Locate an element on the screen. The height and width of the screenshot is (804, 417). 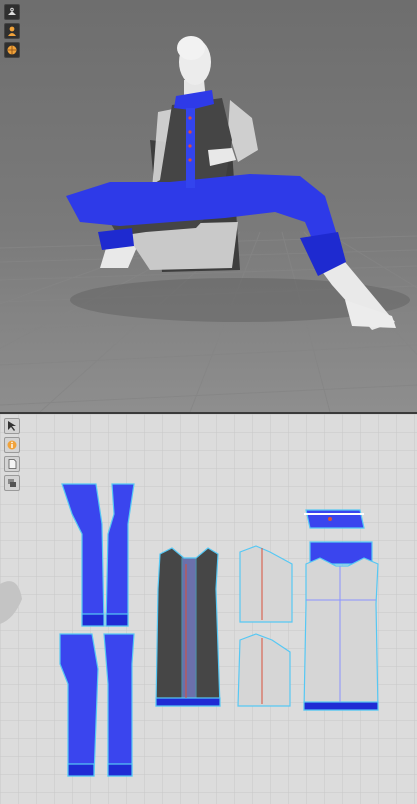
pattern-tunic-back is located at coordinates (341, 634).